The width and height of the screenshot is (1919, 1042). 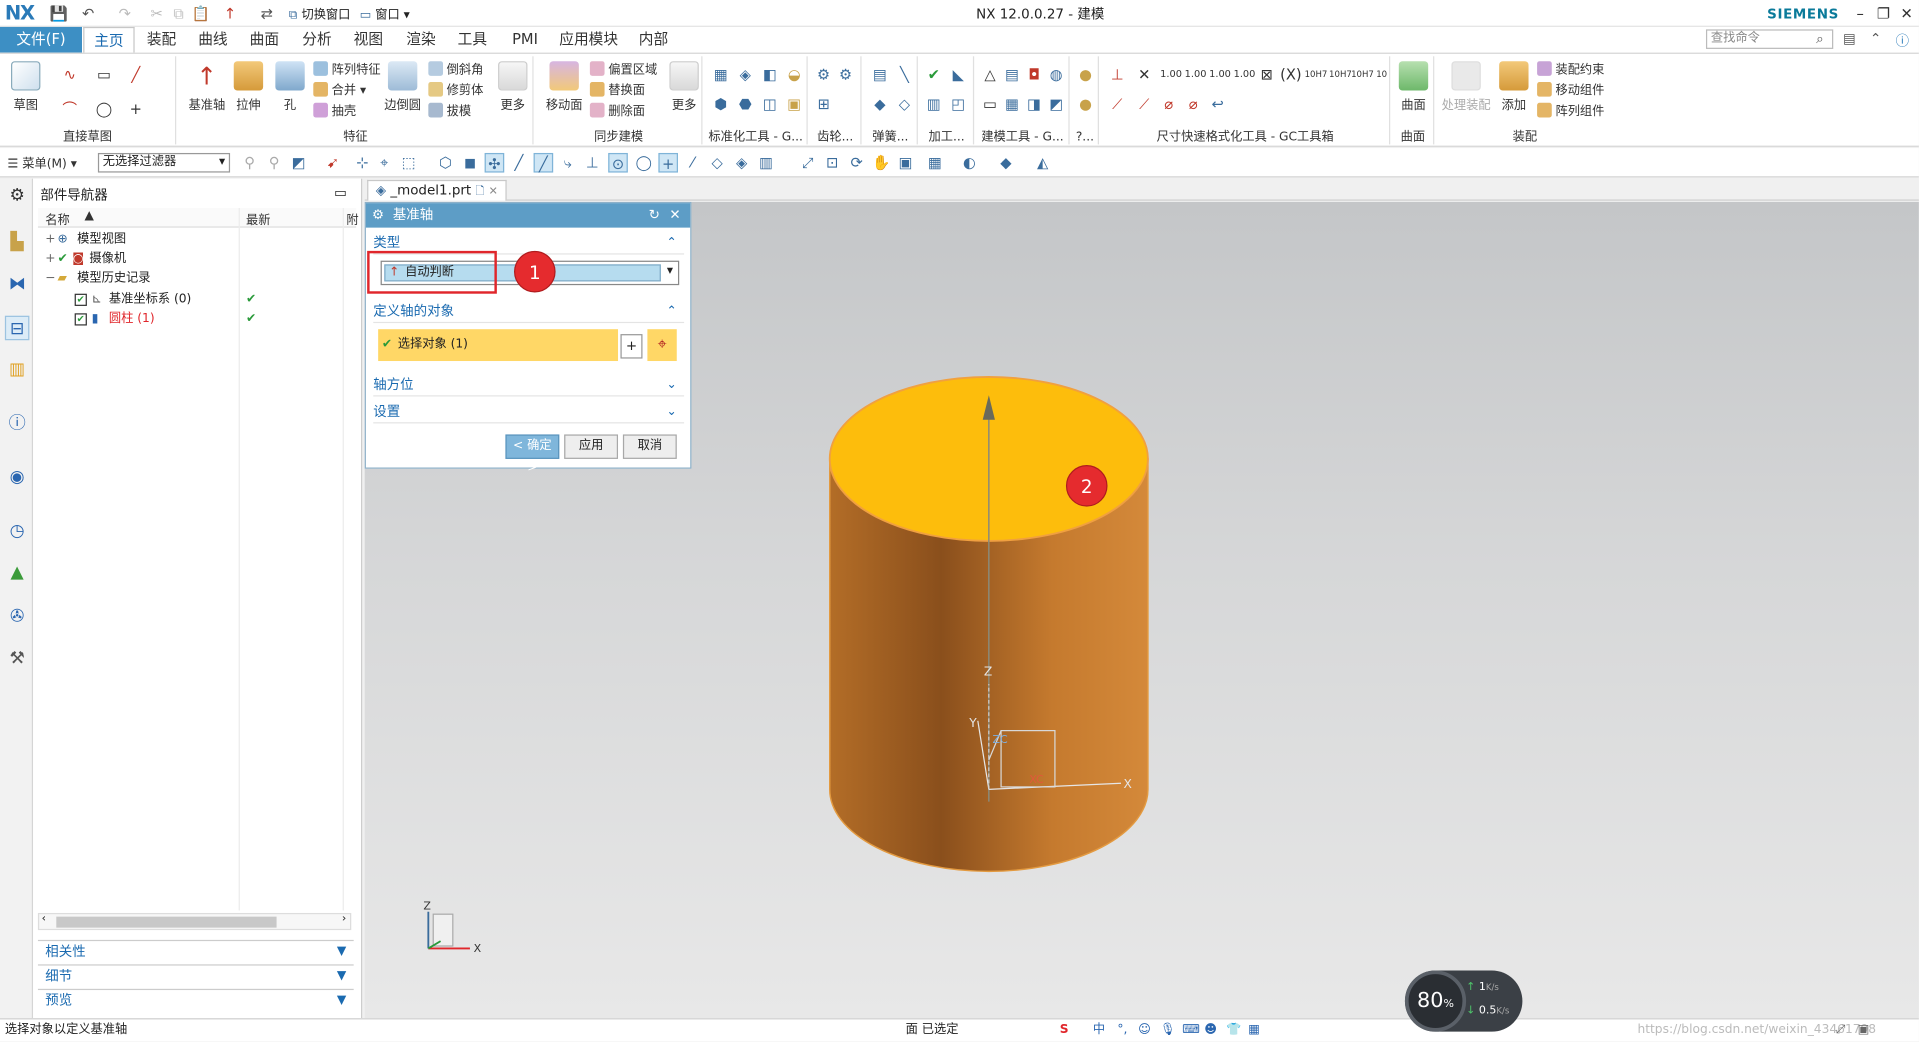 What do you see at coordinates (1291, 74) in the screenshot?
I see `dim-tool-icon: (X)` at bounding box center [1291, 74].